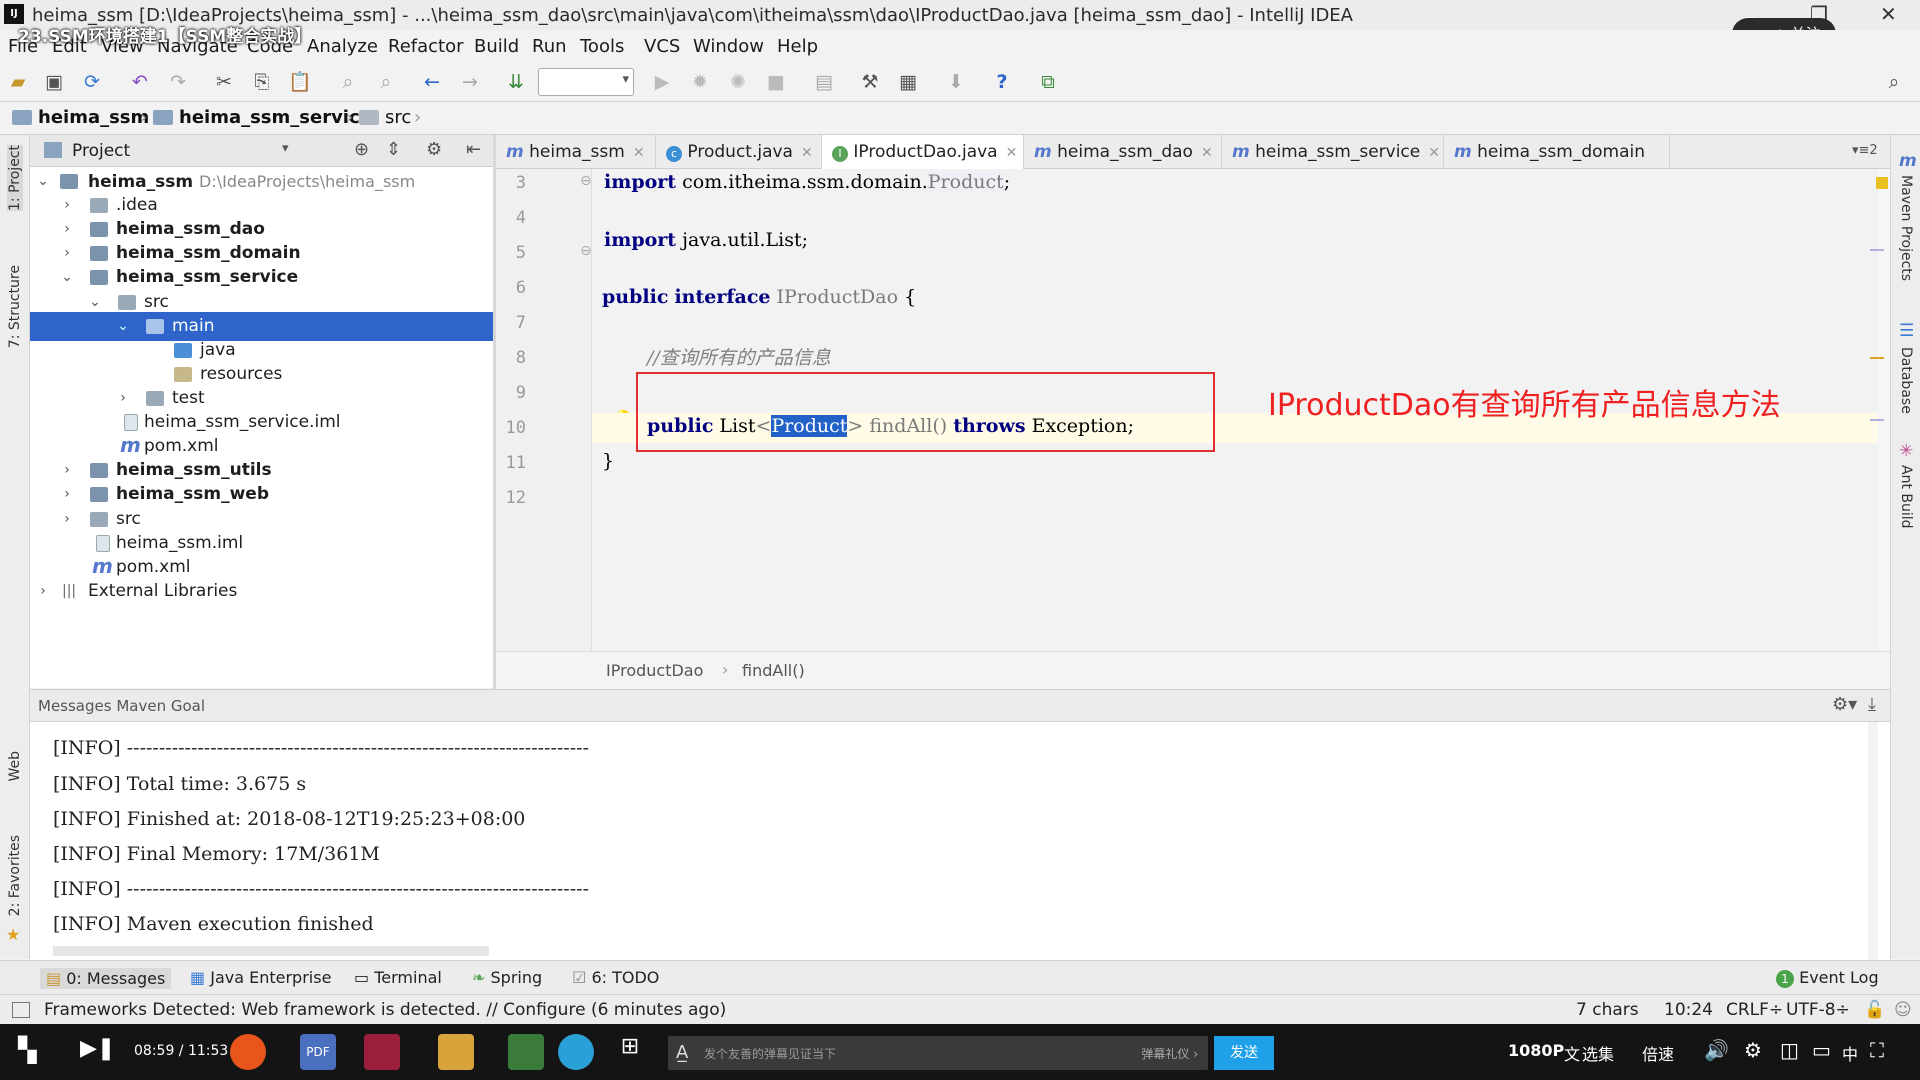 The width and height of the screenshot is (1920, 1080). I want to click on redo-icon: ↷, so click(178, 82).